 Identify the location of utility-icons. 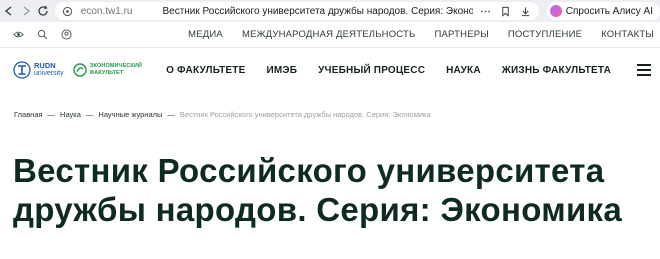
(42, 35).